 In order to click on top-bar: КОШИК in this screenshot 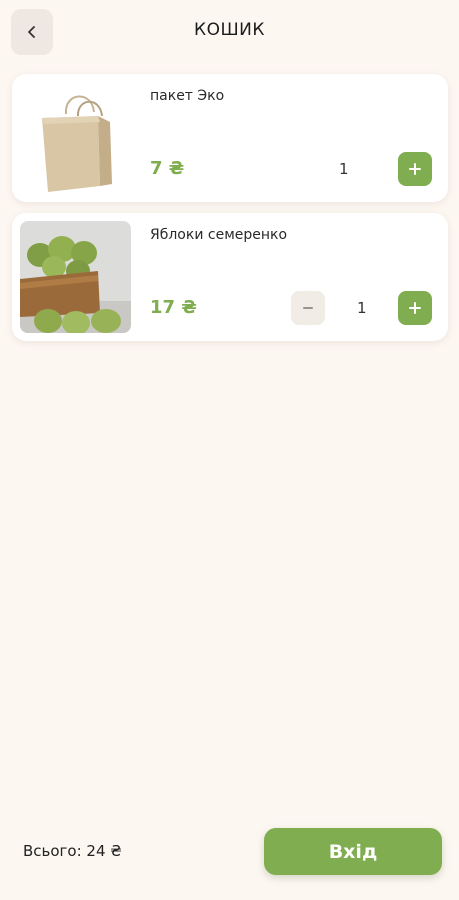, I will do `click(229, 32)`.